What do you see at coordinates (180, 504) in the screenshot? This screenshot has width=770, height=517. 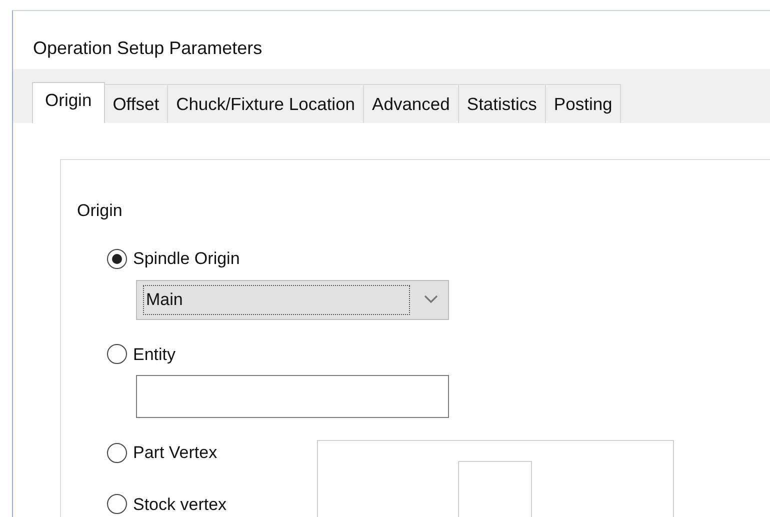 I see `radio-label: Stock vertex` at bounding box center [180, 504].